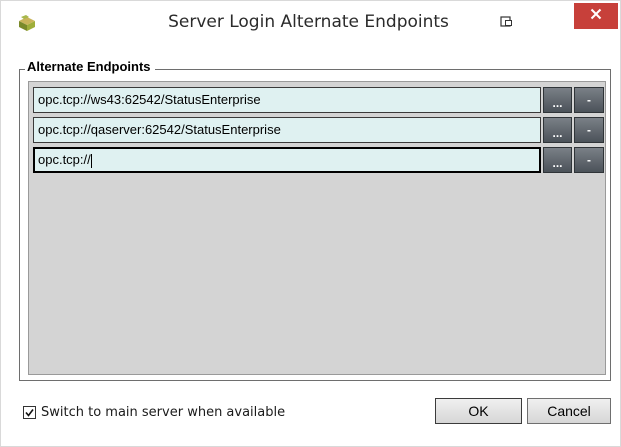  Describe the element at coordinates (90, 66) in the screenshot. I see `group-label: Alternate Endpoints` at that location.